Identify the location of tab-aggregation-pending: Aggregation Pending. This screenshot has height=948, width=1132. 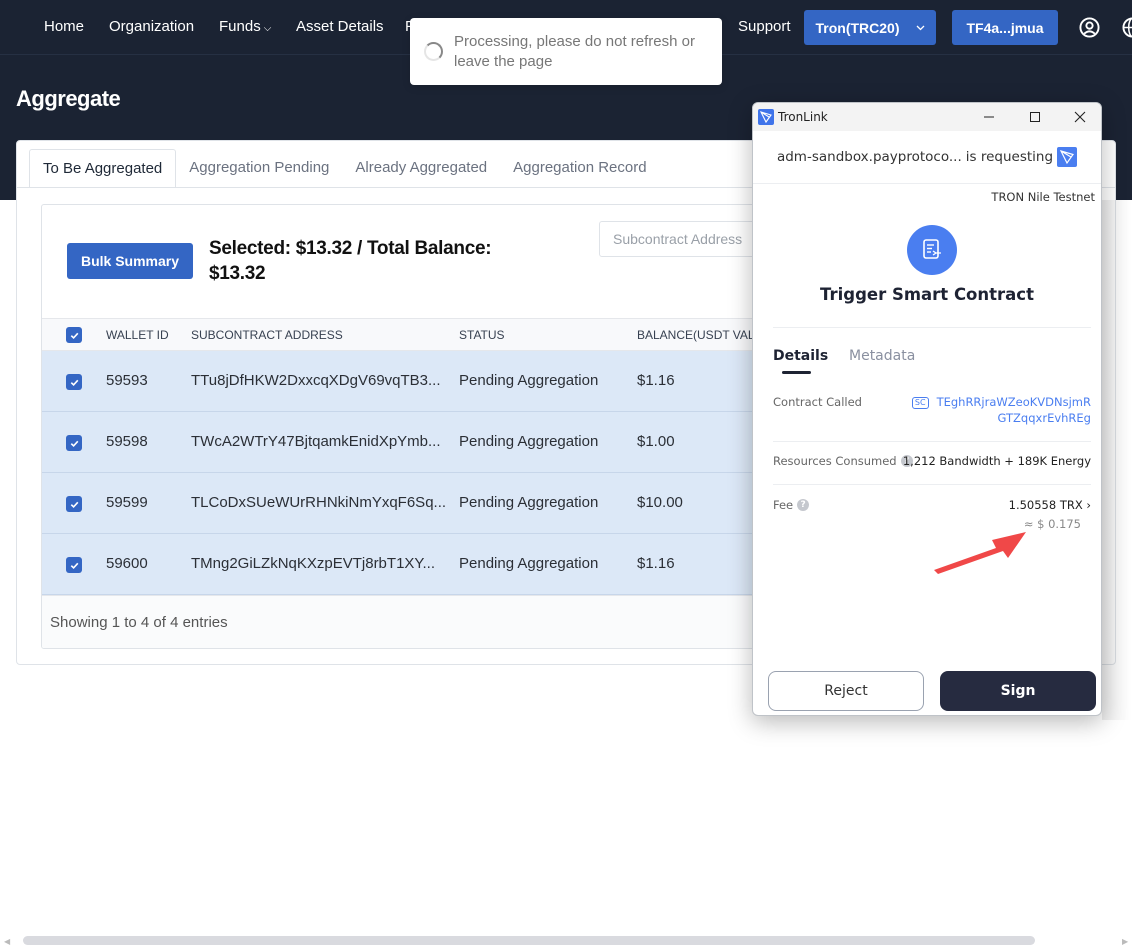
(259, 168).